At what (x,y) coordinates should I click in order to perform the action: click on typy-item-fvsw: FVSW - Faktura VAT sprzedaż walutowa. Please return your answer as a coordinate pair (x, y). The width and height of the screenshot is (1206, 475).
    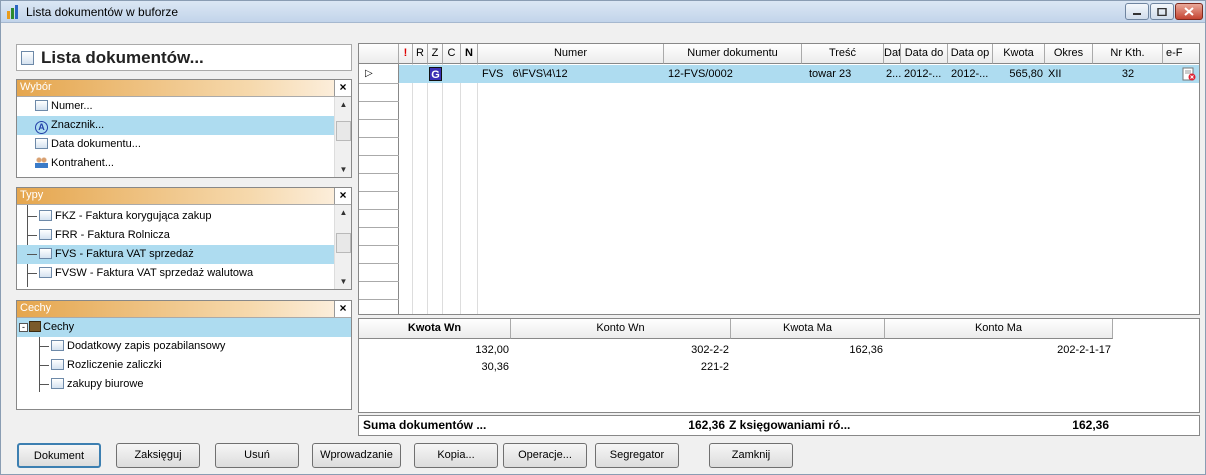
    Looking at the image, I should click on (184, 273).